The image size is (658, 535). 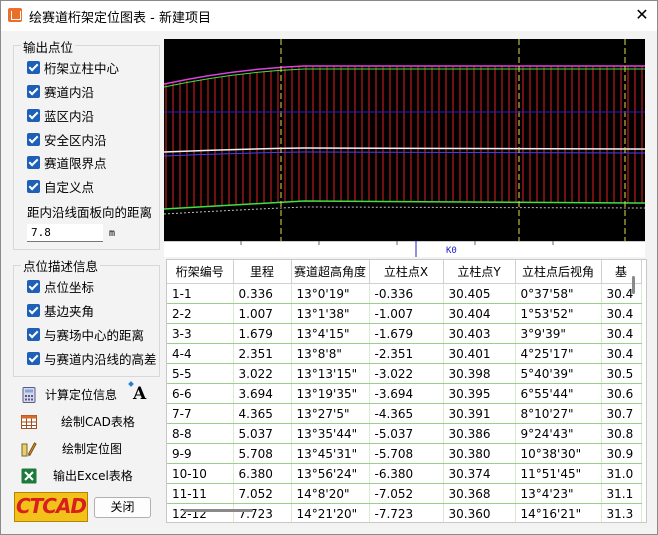 I want to click on checkbox-label: 桁架立柱中心, so click(x=82, y=68).